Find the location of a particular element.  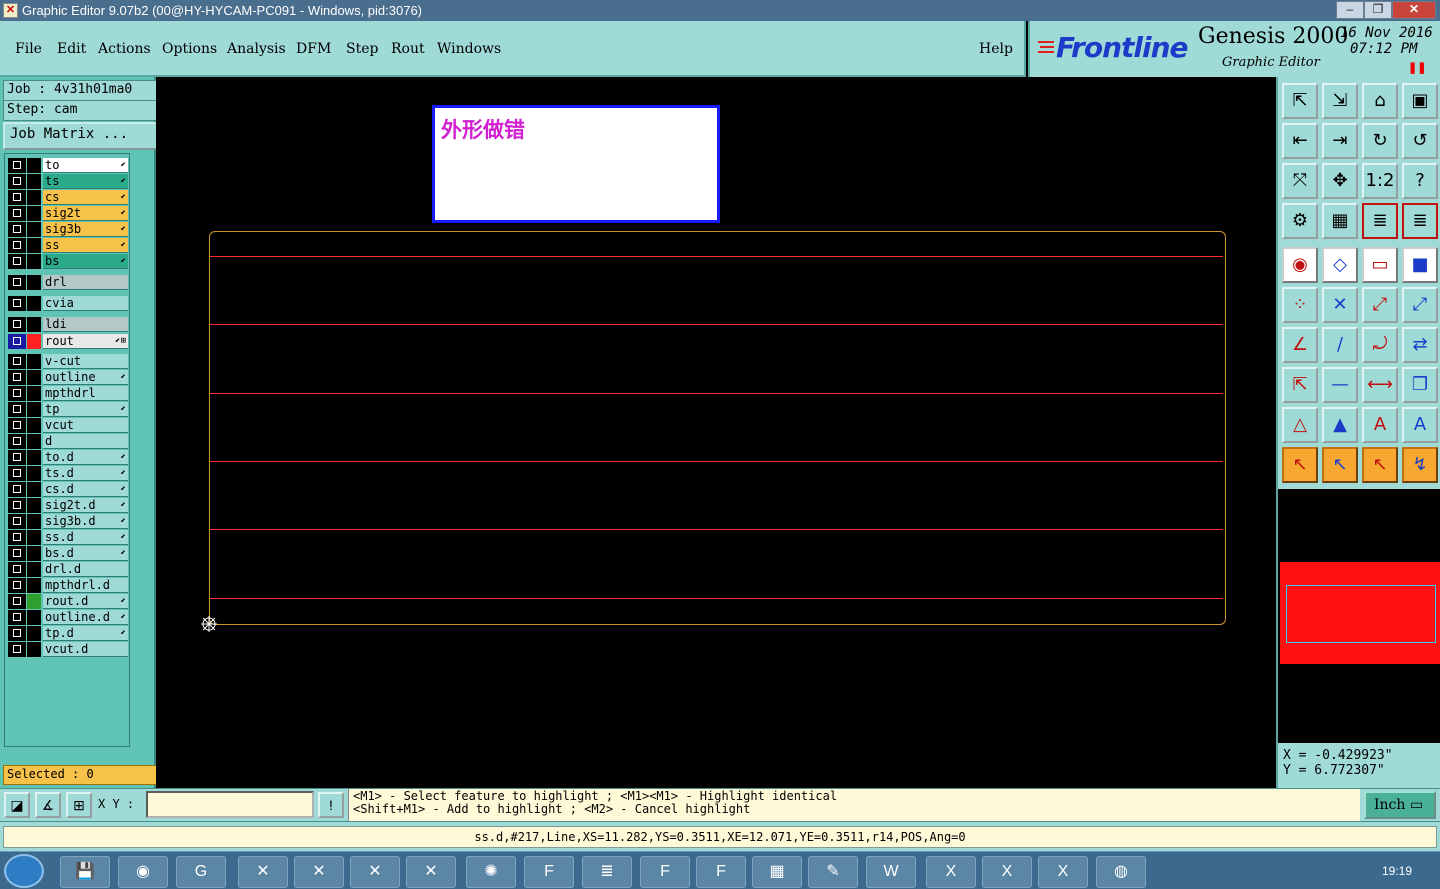

layer-name: bs ⬋ is located at coordinates (85, 261).